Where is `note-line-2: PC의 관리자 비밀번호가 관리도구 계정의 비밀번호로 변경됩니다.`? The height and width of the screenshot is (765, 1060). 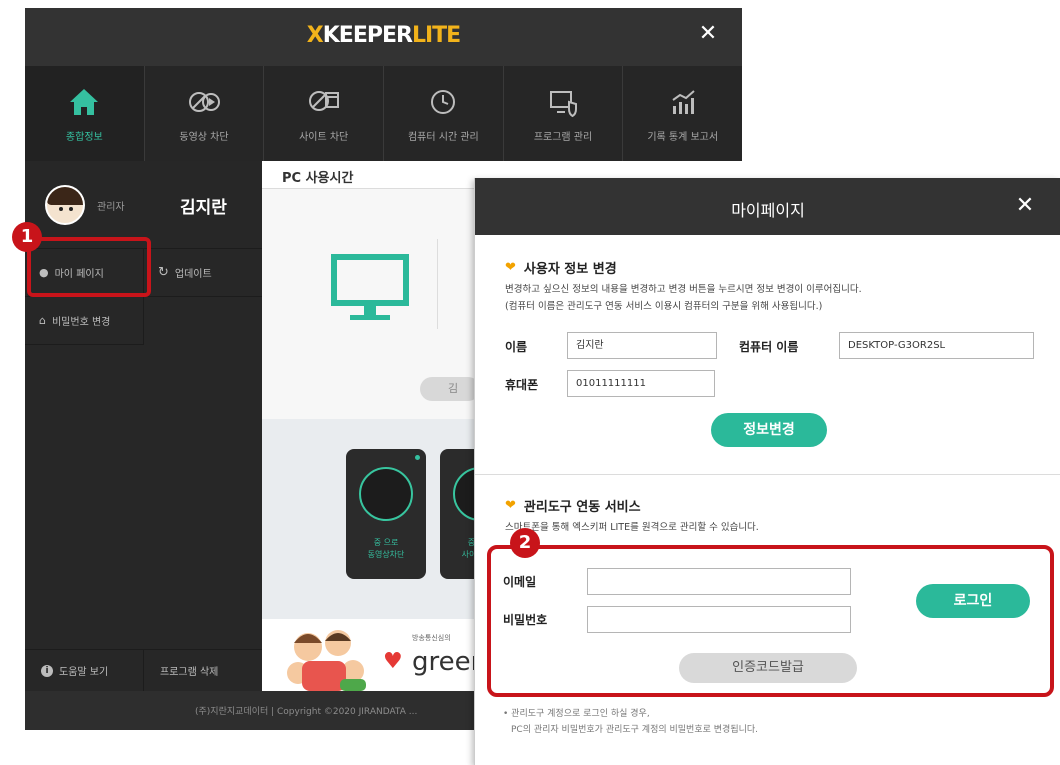 note-line-2: PC의 관리자 비밀번호가 관리도구 계정의 비밀번호로 변경됩니다. is located at coordinates (635, 730).